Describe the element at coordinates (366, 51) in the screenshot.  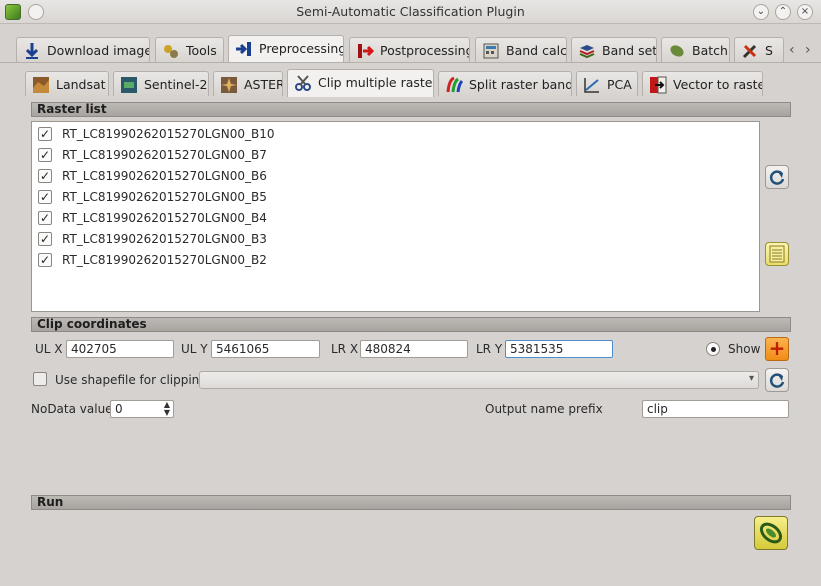
I see `postprocessing-icon` at that location.